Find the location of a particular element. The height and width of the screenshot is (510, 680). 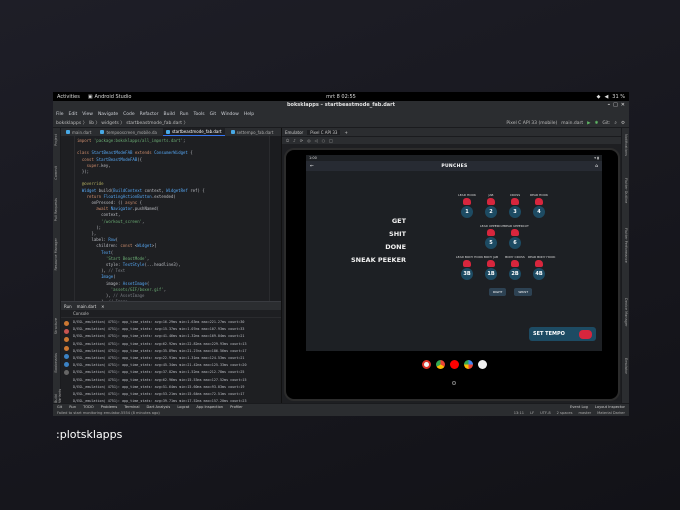

small-button-1: RIGHT is located at coordinates (498, 292).